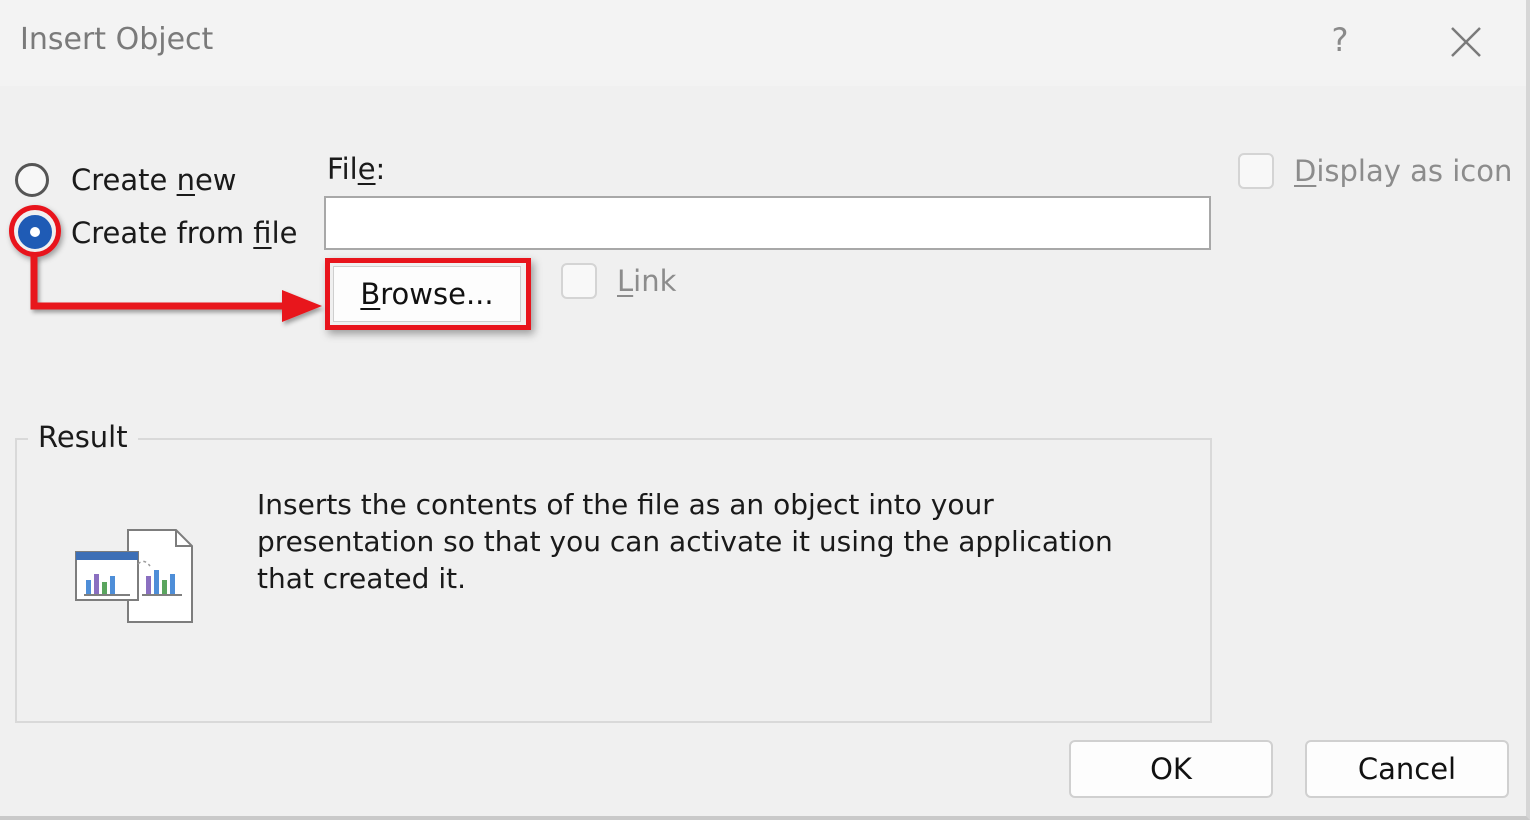  Describe the element at coordinates (1407, 769) in the screenshot. I see `cancel-button: Cancel` at that location.